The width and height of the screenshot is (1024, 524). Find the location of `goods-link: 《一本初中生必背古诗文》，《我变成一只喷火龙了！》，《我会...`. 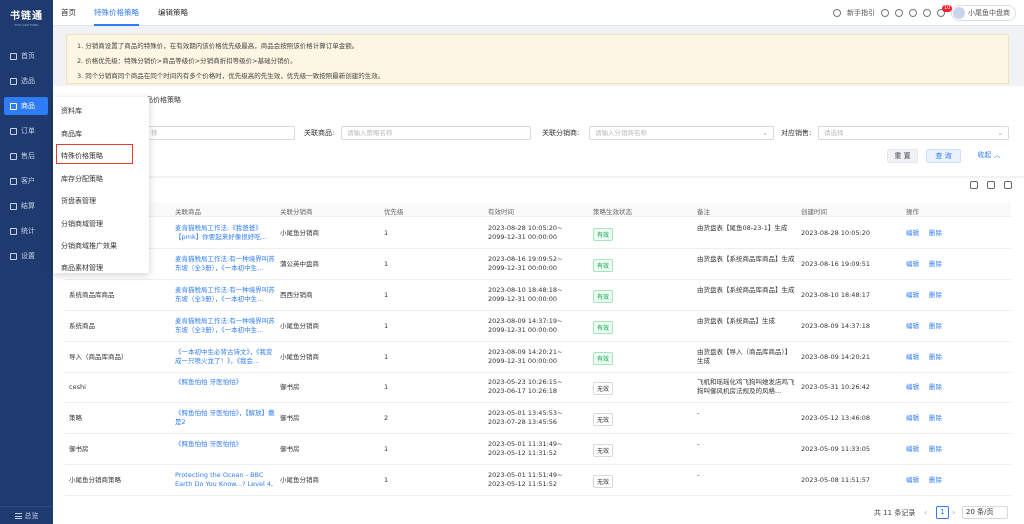

goods-link: 《一本初中生必背古诗文》，《我变成一只喷火龙了！》，《我会... is located at coordinates (225, 357).